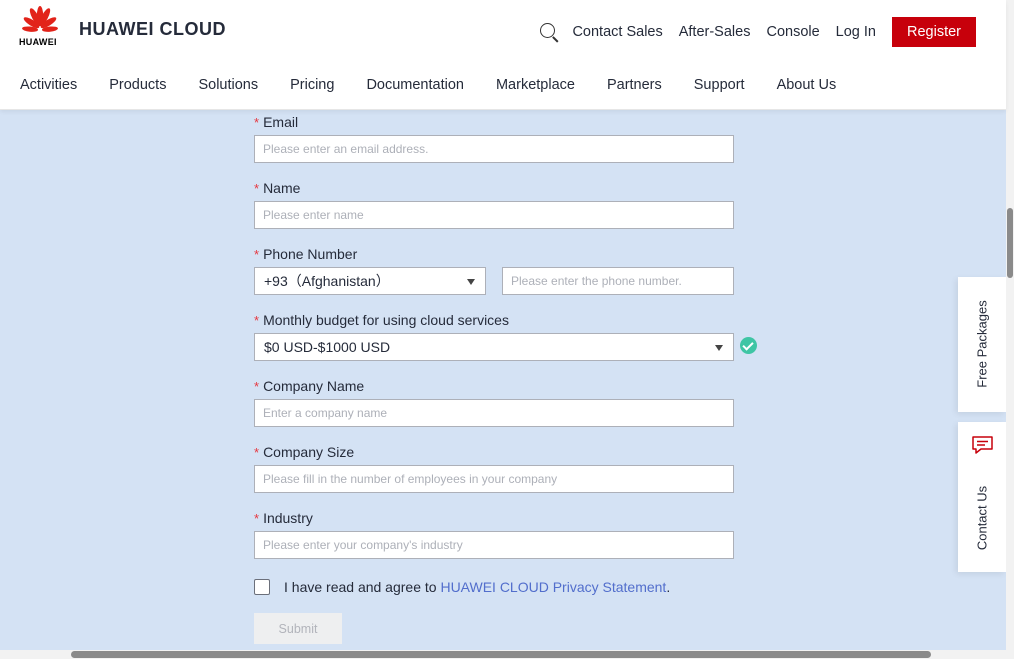 The width and height of the screenshot is (1014, 659). I want to click on register-button: Register, so click(934, 32).